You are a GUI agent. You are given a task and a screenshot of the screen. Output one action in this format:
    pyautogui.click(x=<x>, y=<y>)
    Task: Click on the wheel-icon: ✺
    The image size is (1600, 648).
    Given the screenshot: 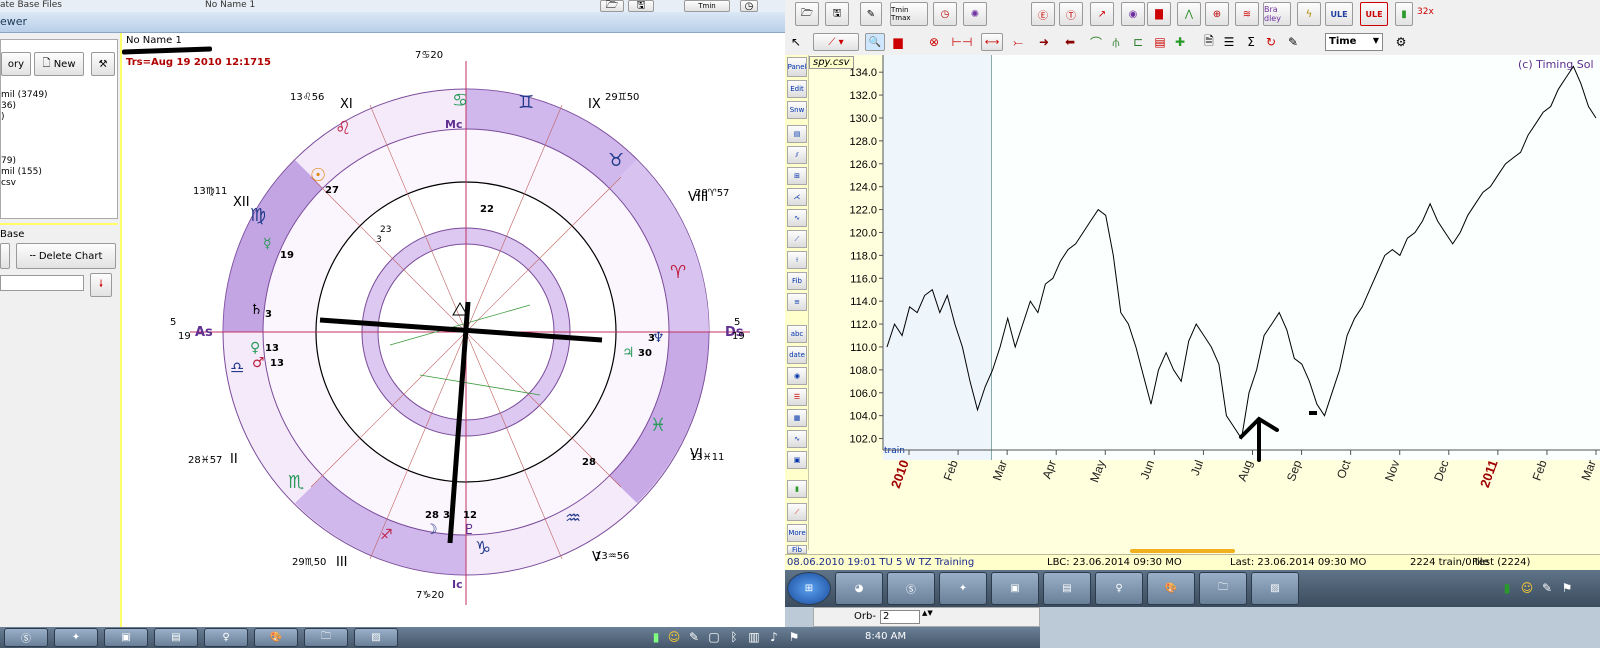 What is the action you would take?
    pyautogui.click(x=975, y=14)
    